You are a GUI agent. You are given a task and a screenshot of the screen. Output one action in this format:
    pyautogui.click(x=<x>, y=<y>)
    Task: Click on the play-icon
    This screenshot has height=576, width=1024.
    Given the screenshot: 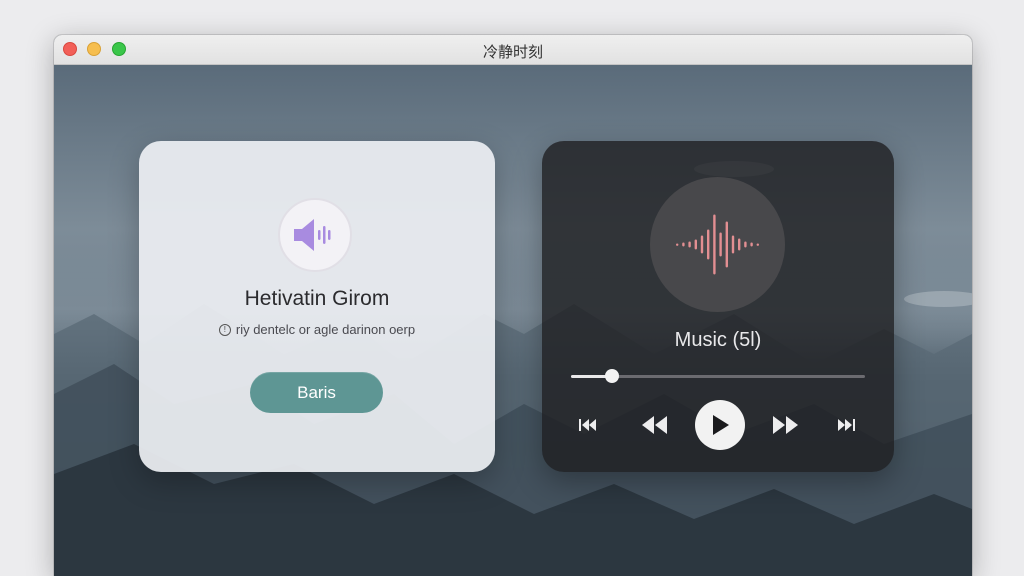 What is the action you would take?
    pyautogui.click(x=721, y=425)
    